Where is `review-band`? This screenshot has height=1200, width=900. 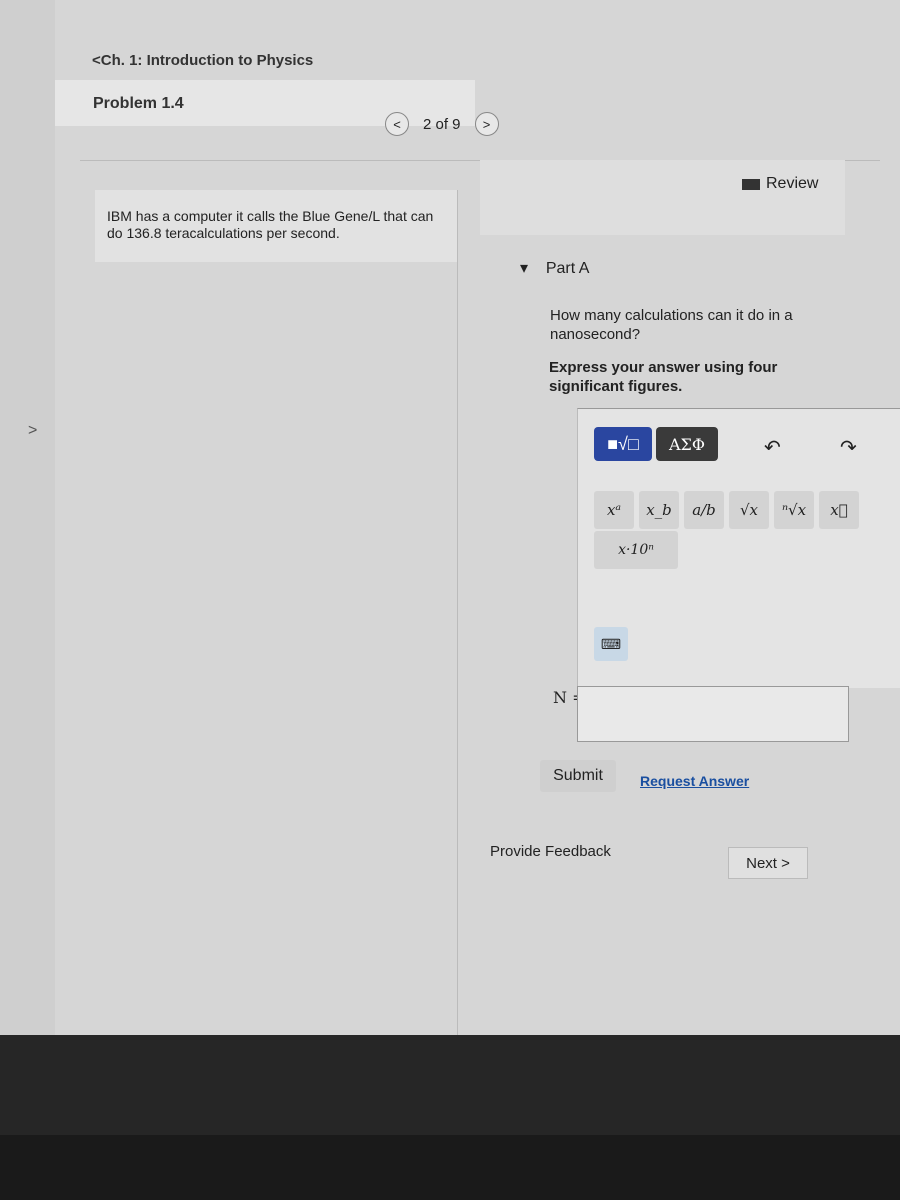 review-band is located at coordinates (662, 197).